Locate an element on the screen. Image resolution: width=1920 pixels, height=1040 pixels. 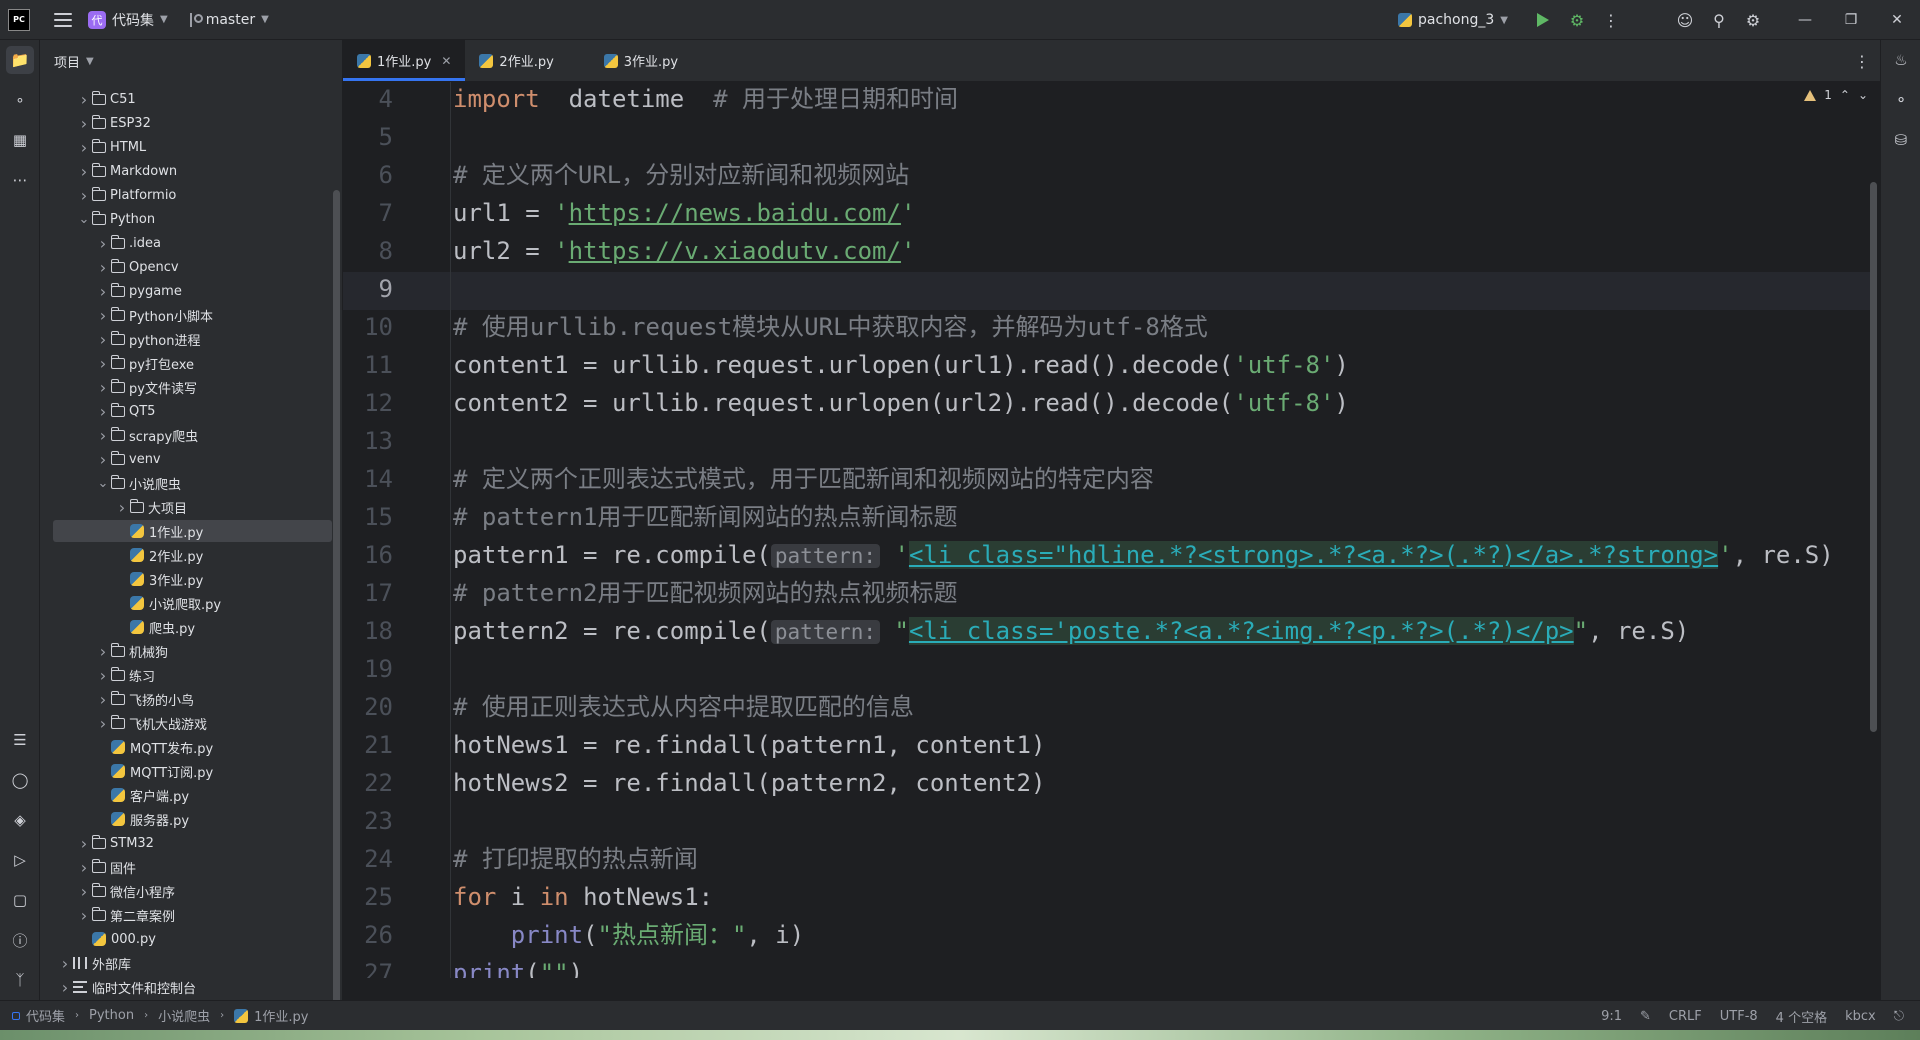
line-number: 13 is located at coordinates (368, 441).